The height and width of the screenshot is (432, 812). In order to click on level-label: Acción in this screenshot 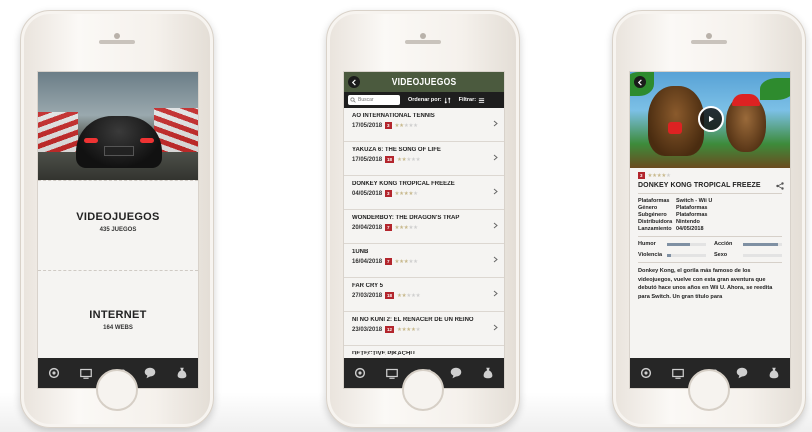, I will do `click(723, 244)`.